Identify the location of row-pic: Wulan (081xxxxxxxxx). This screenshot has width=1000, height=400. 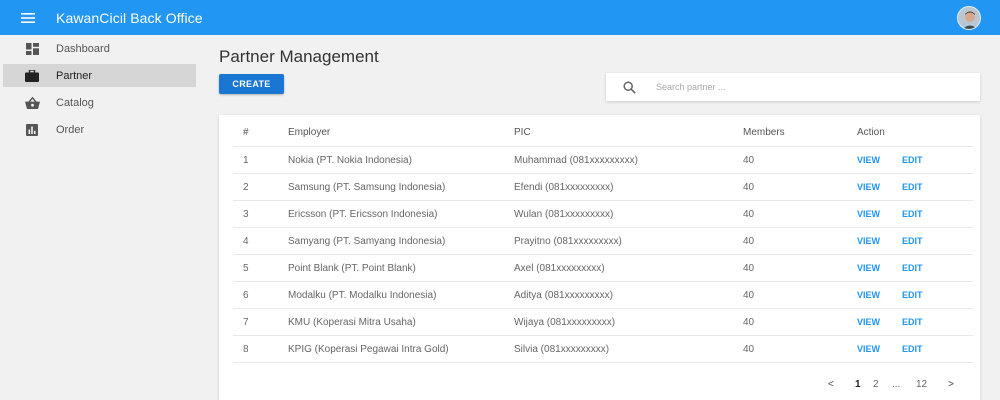
(564, 214).